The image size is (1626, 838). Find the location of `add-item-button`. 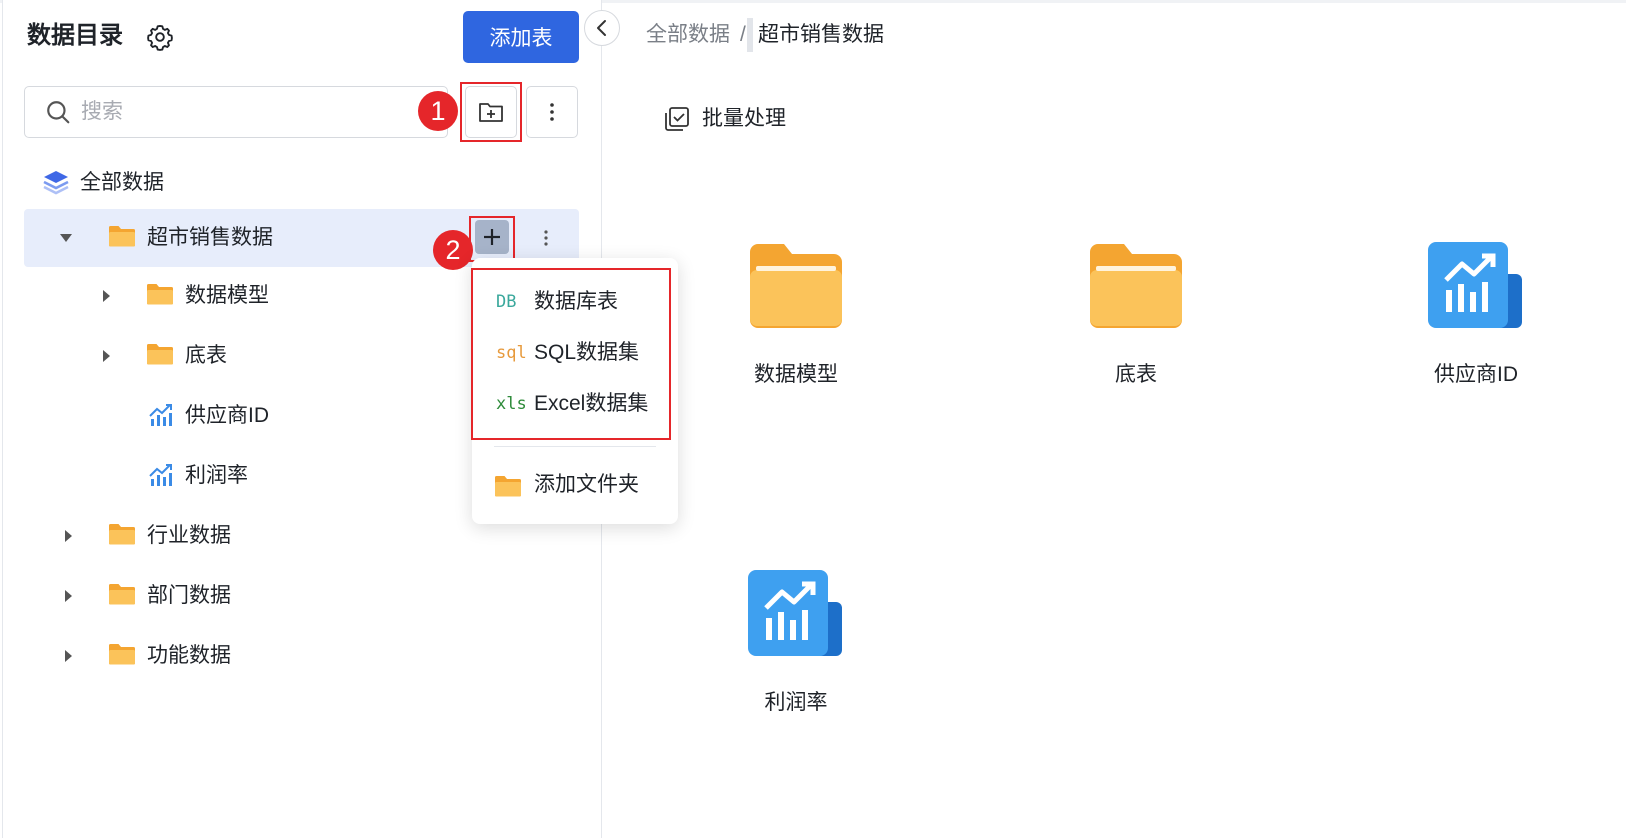

add-item-button is located at coordinates (492, 237).